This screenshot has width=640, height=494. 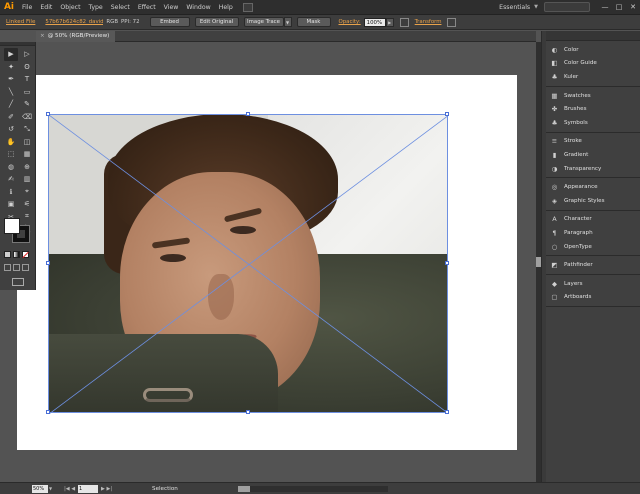 I want to click on tool-button-19: ⊕, so click(x=27, y=167).